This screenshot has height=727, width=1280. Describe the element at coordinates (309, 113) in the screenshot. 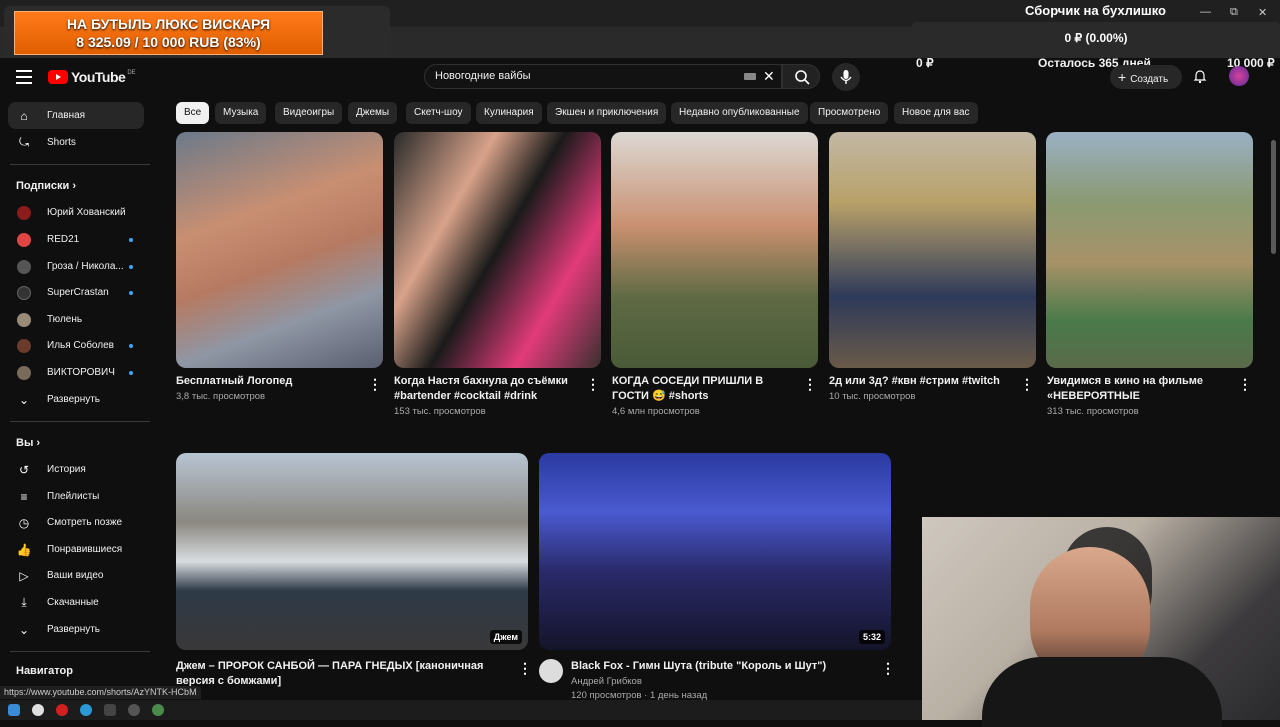

I see `chip-videogames: Видеоигры` at that location.